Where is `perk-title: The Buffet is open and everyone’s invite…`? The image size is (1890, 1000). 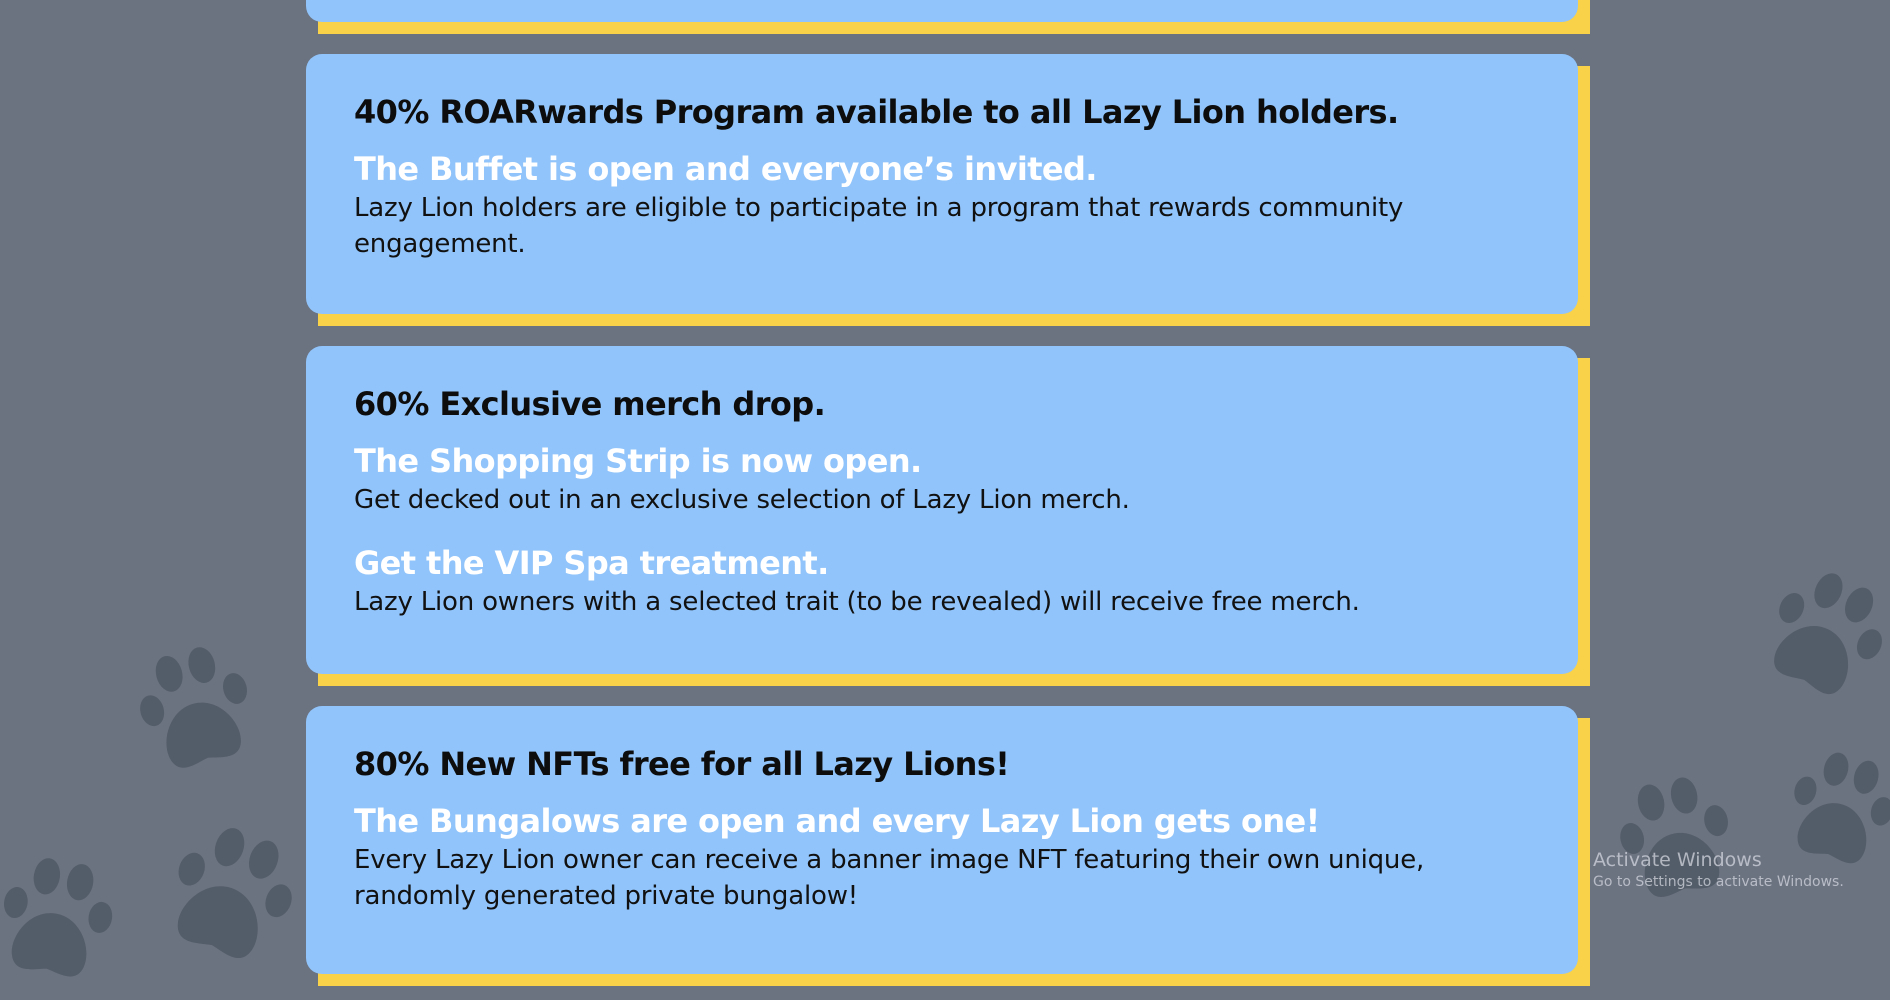
perk-title: The Buffet is open and everyone’s invite… is located at coordinates (725, 169).